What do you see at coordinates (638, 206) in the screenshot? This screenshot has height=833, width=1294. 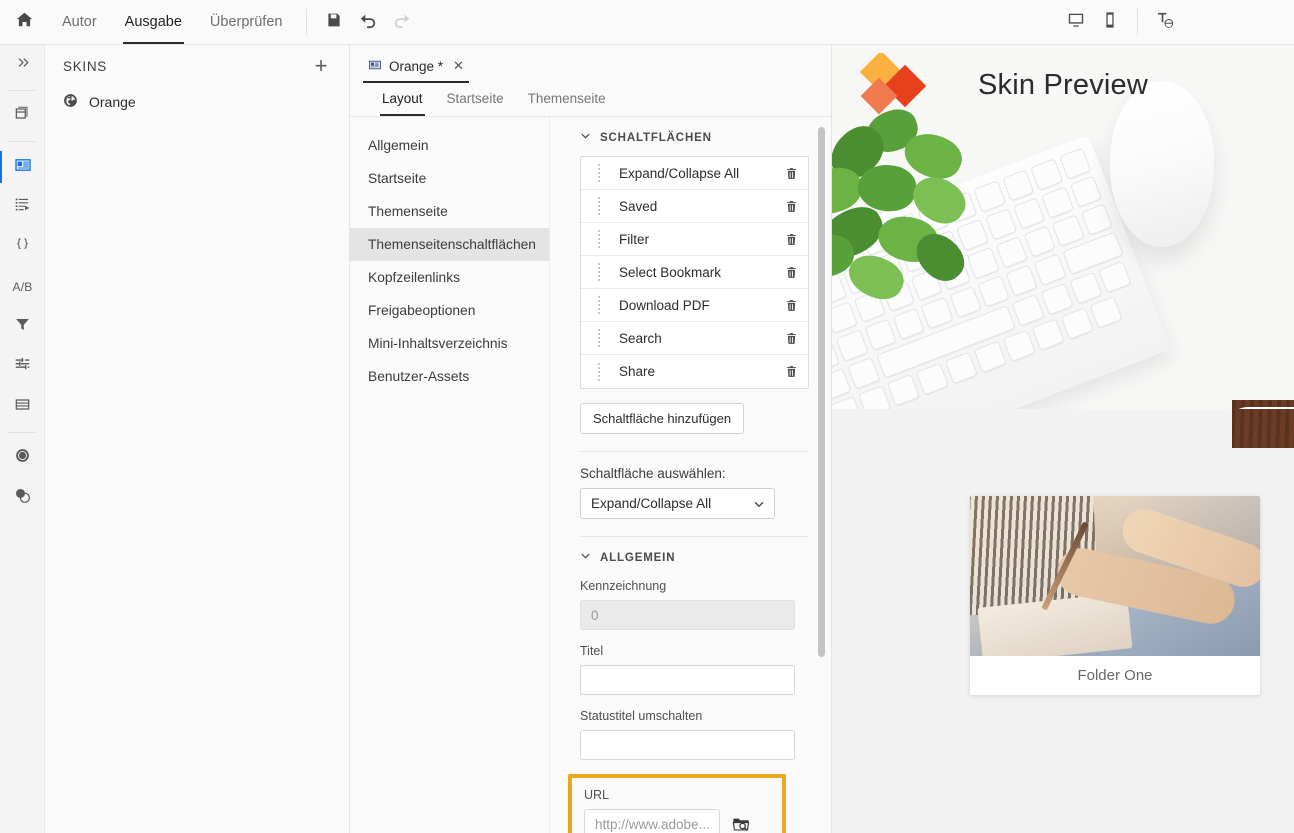 I see `button-row-label: Saved` at bounding box center [638, 206].